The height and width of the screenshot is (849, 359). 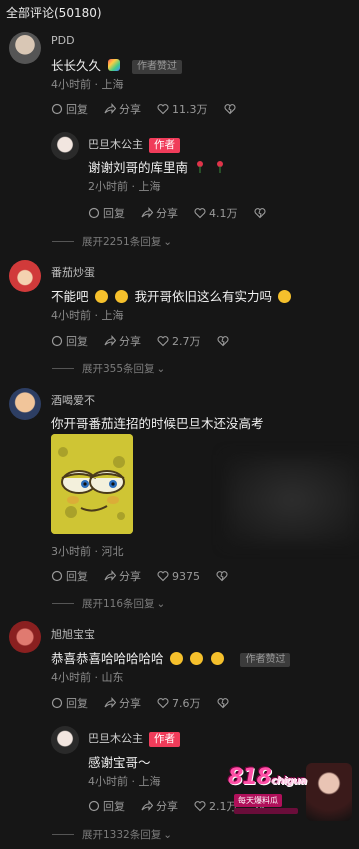 What do you see at coordinates (87, 84) in the screenshot?
I see `comment-time-location: 4小时前 · 上海` at bounding box center [87, 84].